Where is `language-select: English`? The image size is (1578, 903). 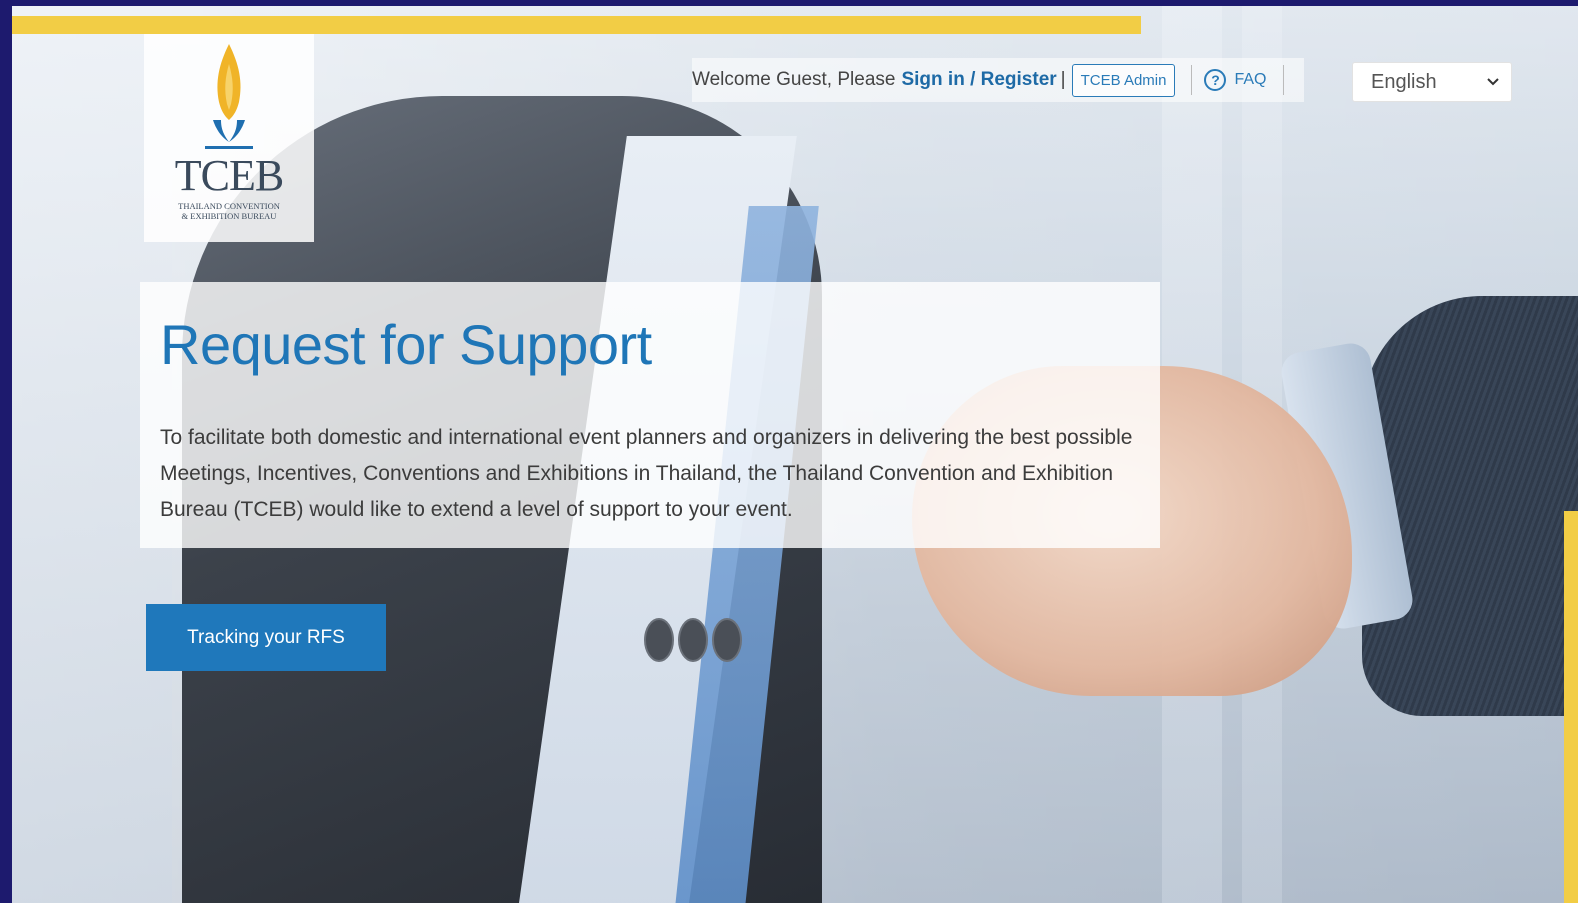
language-select: English is located at coordinates (1432, 82).